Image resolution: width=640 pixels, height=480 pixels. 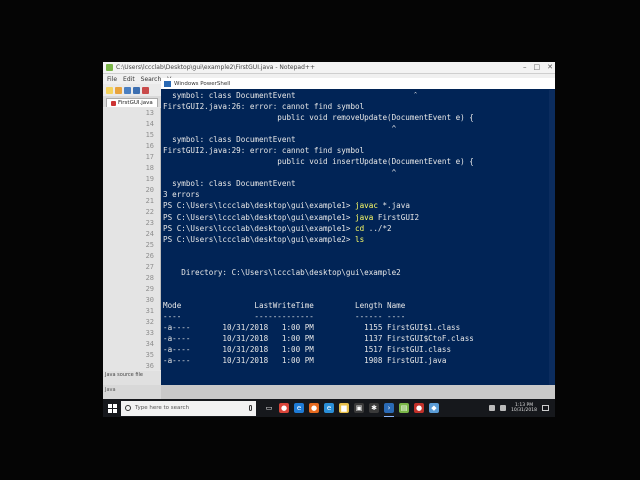 I want to click on tab-firstgui-java: FirstGUI.java, so click(x=132, y=102).